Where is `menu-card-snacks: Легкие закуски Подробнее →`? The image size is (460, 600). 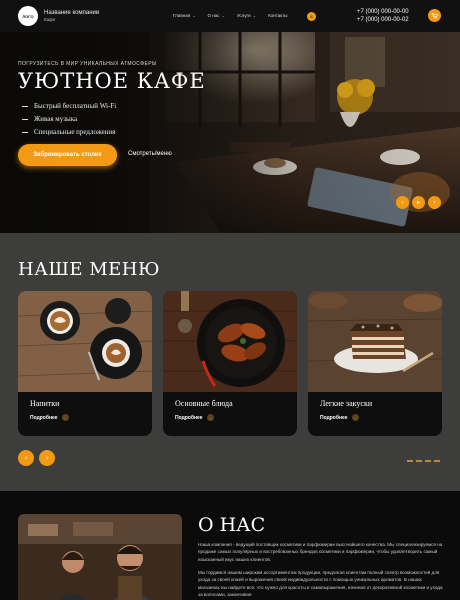 menu-card-snacks: Легкие закуски Подробнее → is located at coordinates (375, 363).